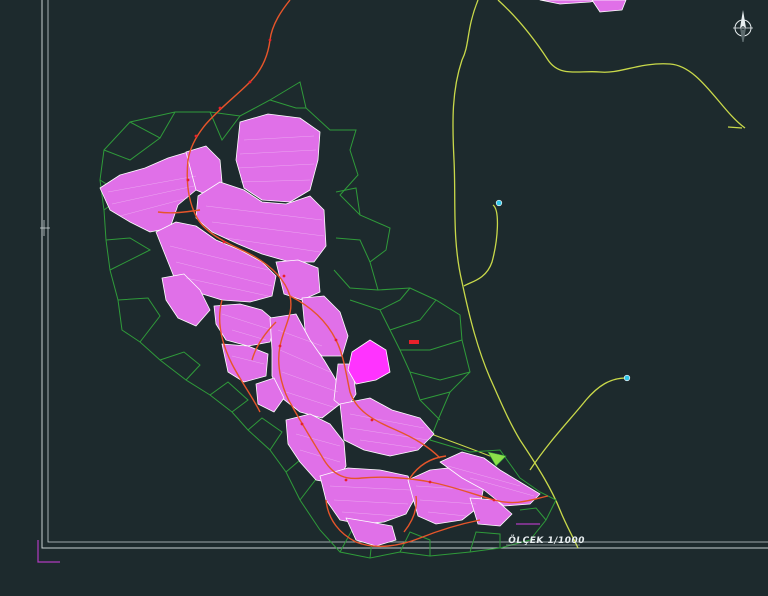  Describe the element at coordinates (743, 26) in the screenshot. I see `north-arrow-icon` at that location.